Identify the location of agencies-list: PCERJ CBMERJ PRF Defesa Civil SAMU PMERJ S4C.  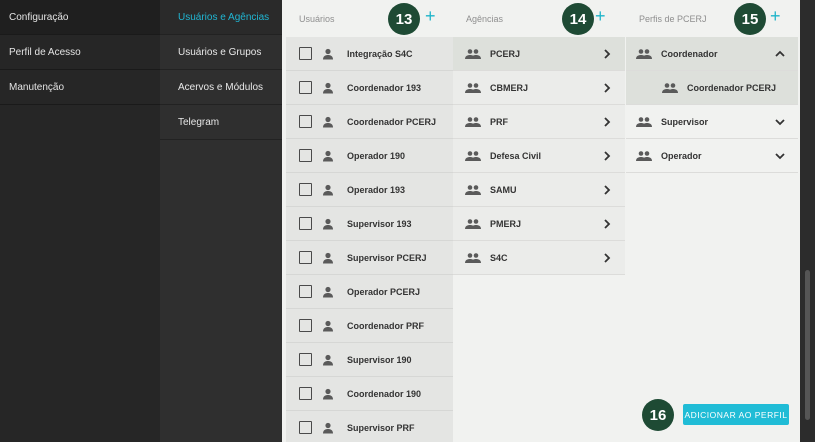
(539, 156).